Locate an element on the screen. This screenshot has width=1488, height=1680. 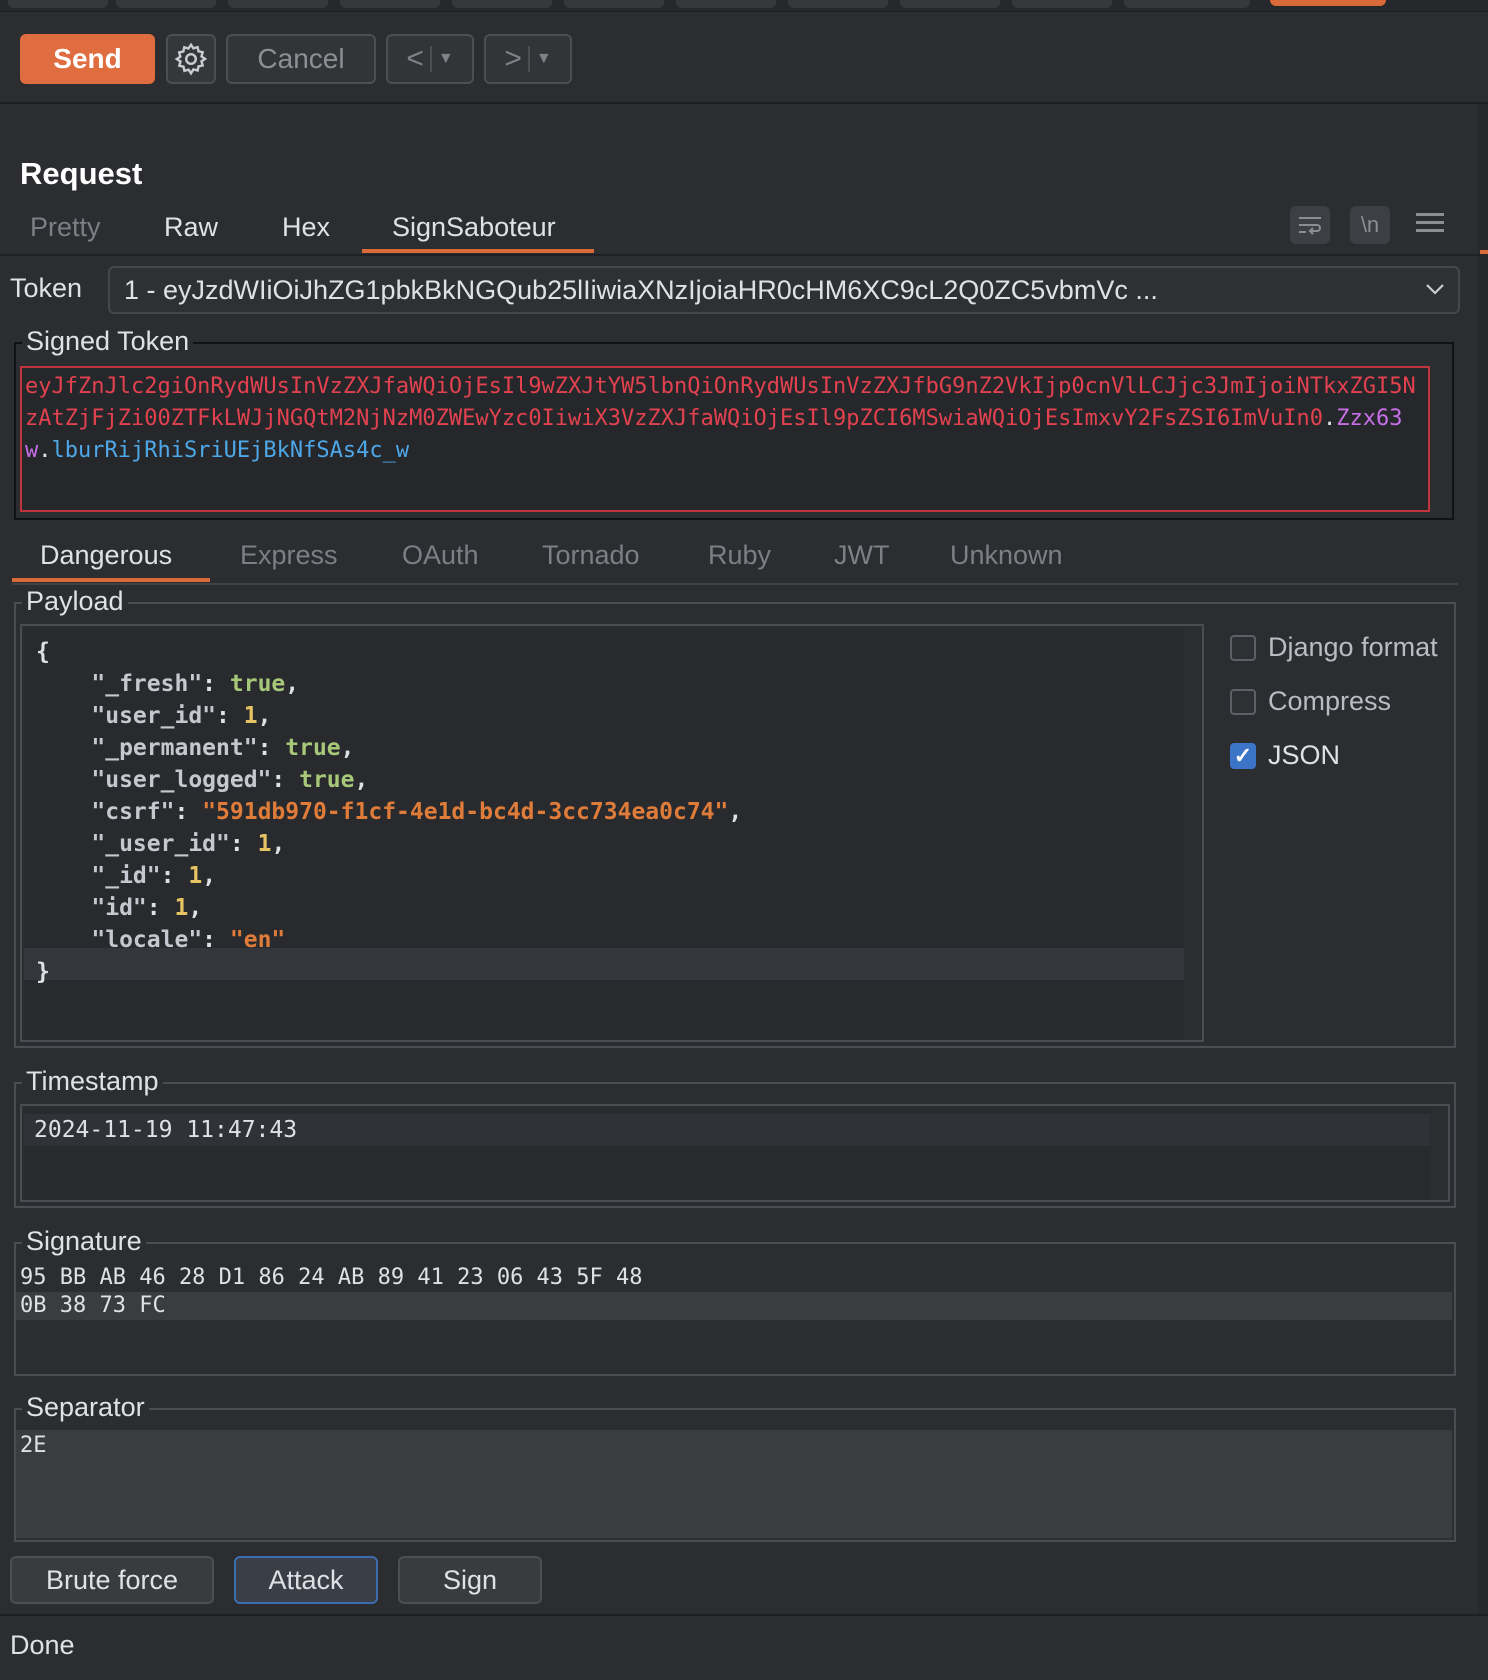
vertical-scrollbar is located at coordinates (1483, 859).